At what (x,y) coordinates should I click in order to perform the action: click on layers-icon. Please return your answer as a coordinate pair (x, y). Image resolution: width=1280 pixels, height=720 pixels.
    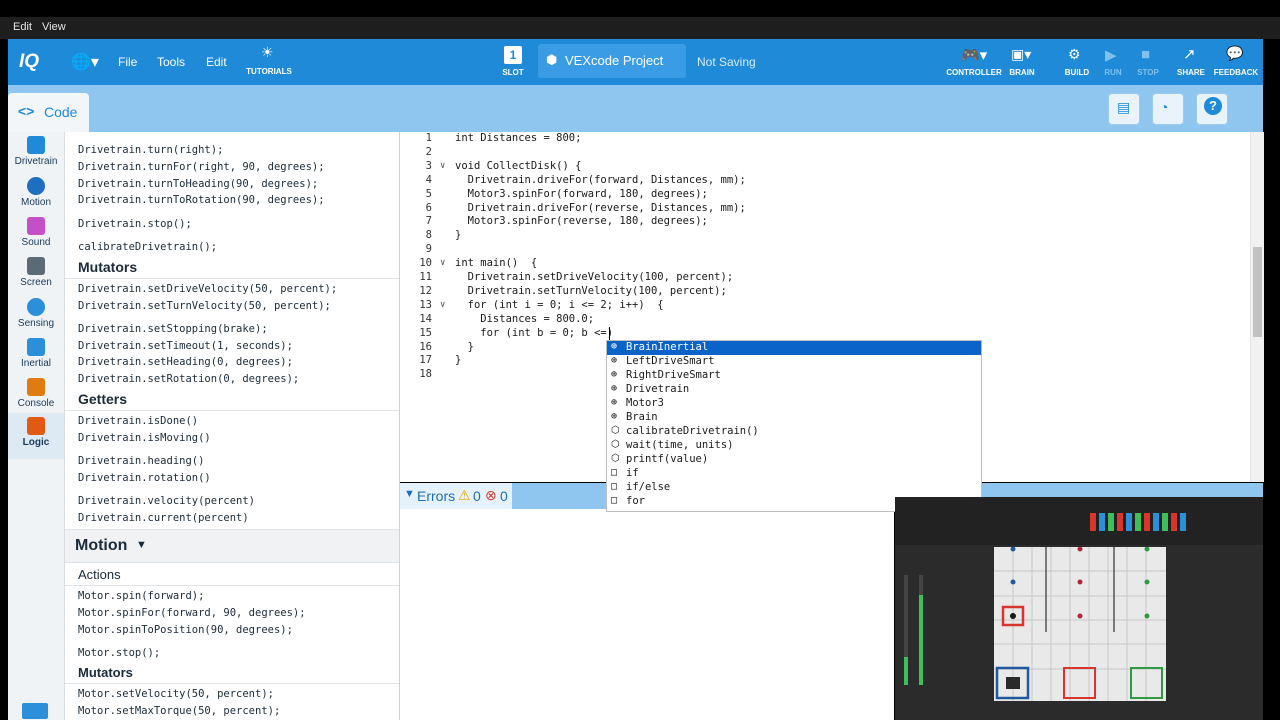
    Looking at the image, I should click on (35, 711).